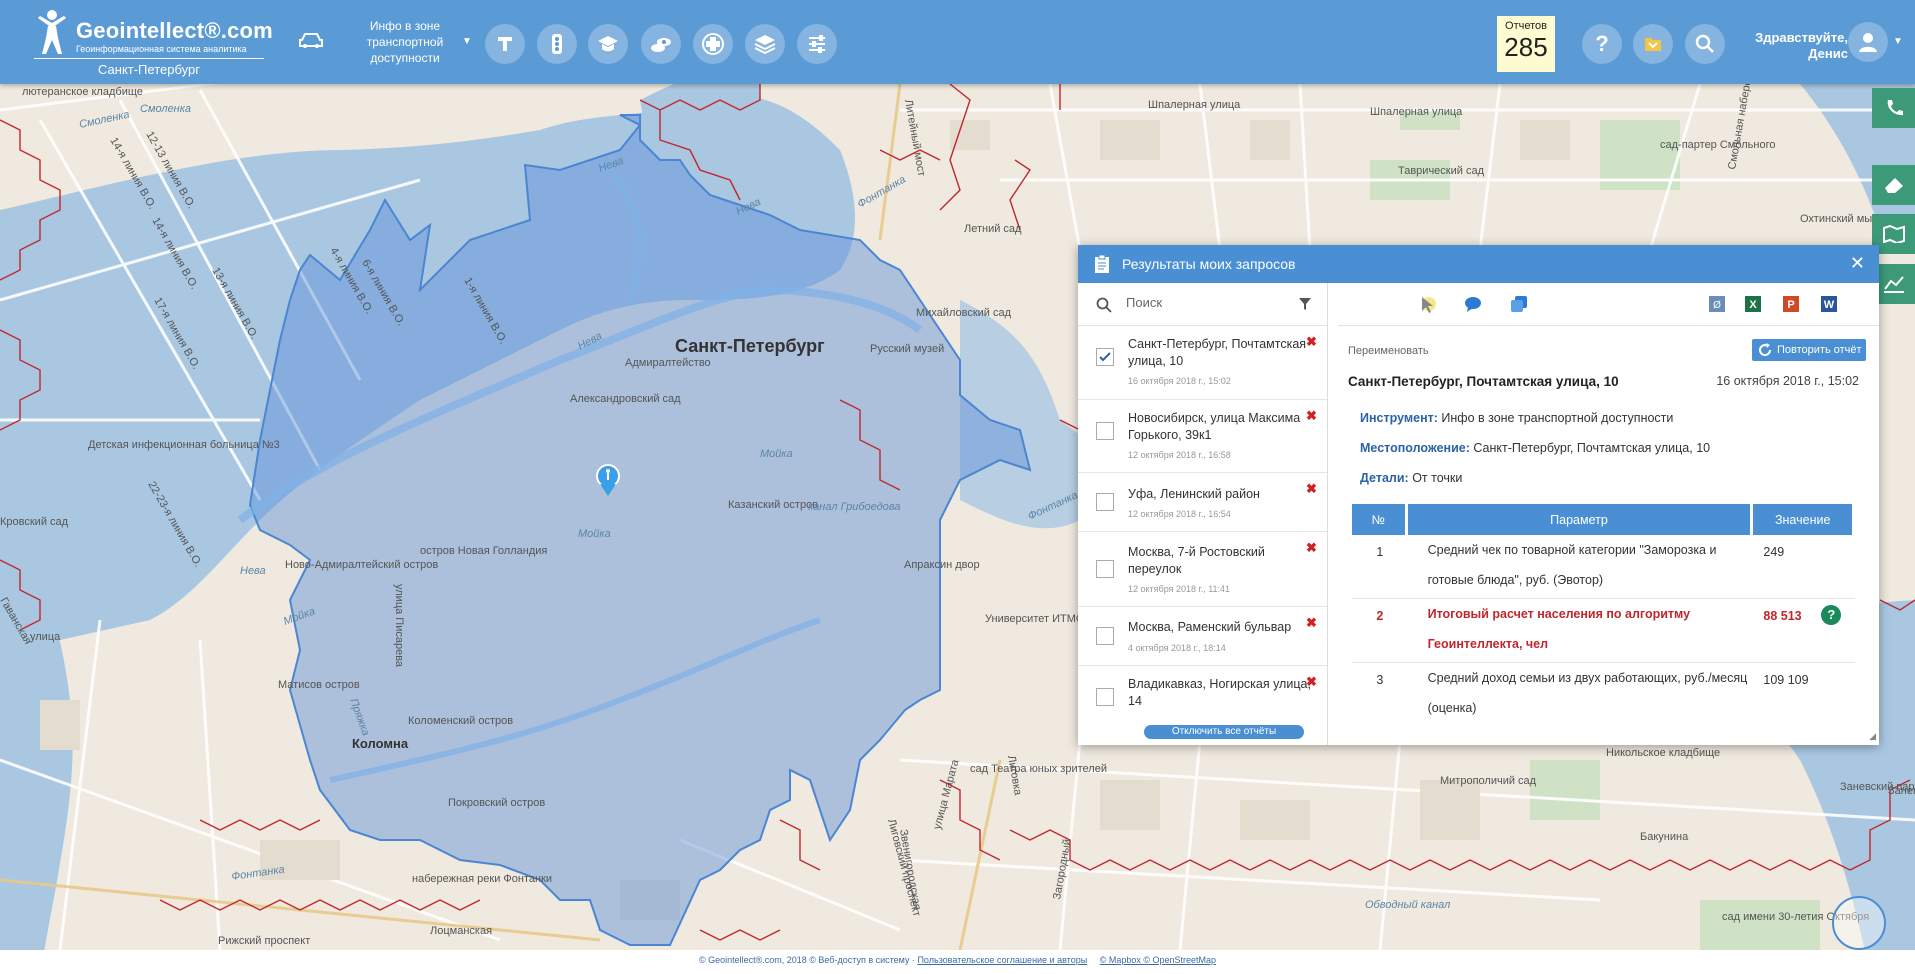 This screenshot has width=1915, height=974. What do you see at coordinates (1416, 112) in the screenshot?
I see `map-label: Шпалерная улица` at bounding box center [1416, 112].